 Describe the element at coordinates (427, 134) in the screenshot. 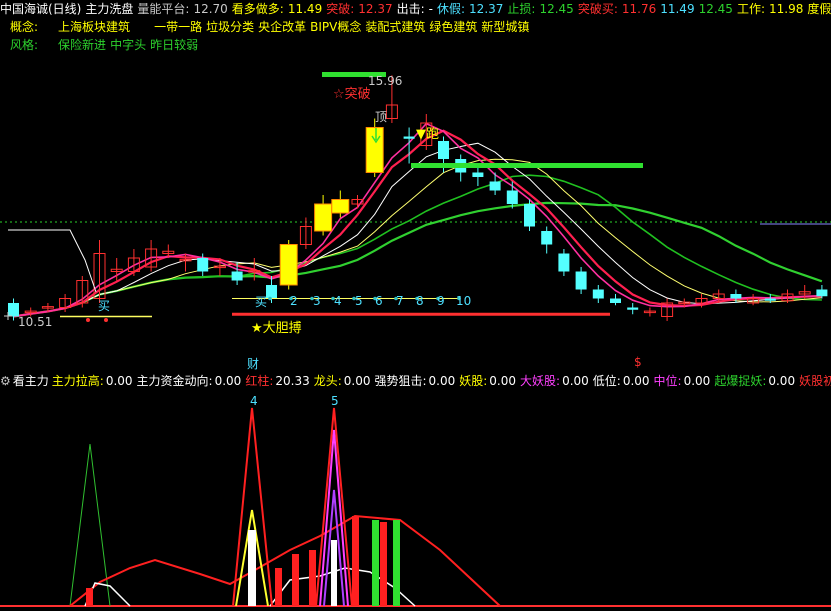

I see `run-label: ▼跑` at that location.